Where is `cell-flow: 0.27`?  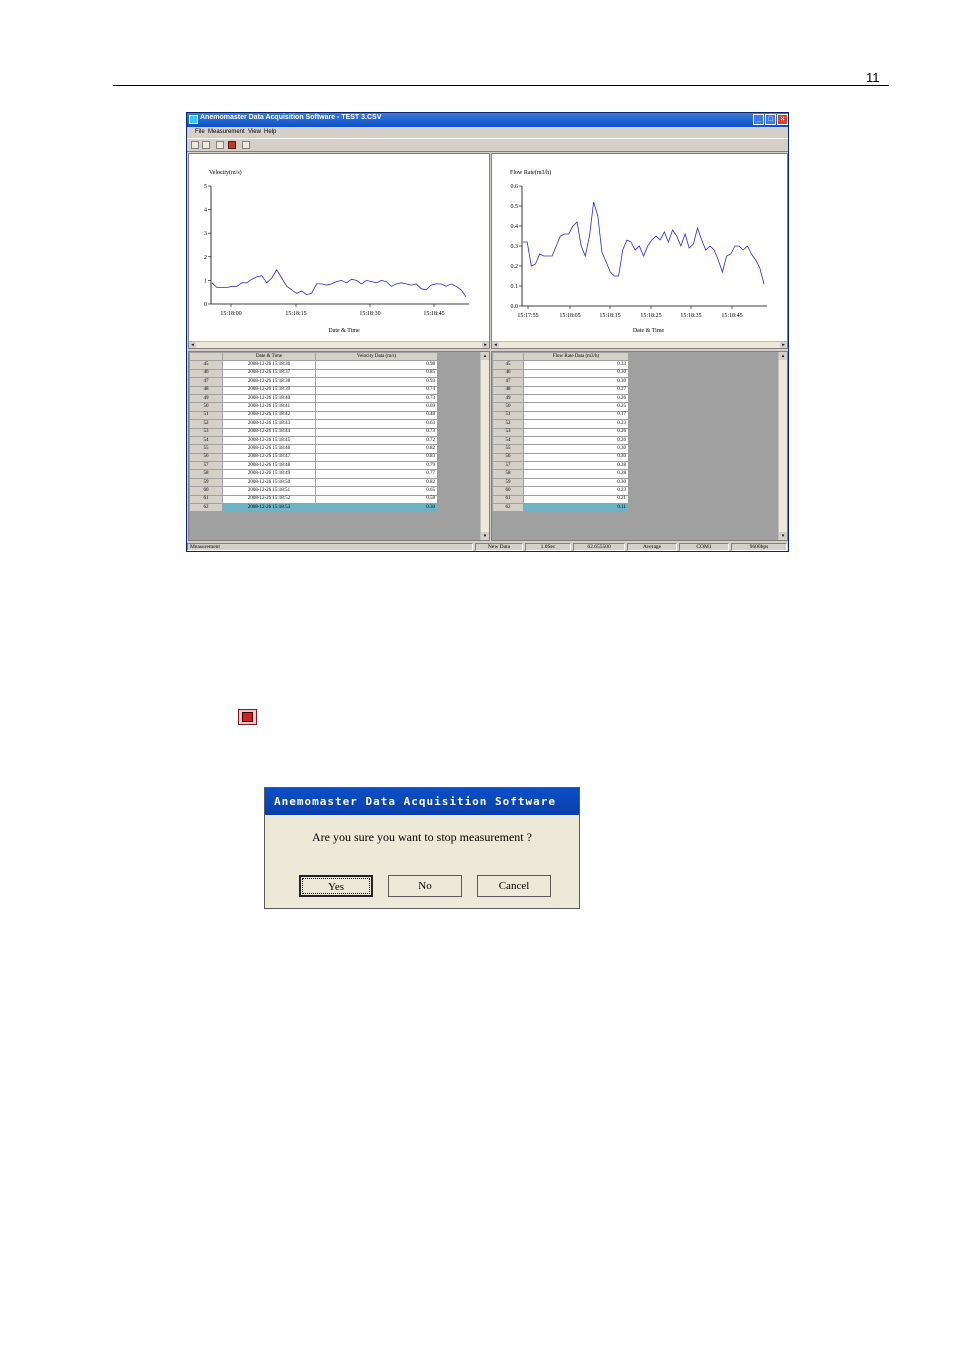
cell-flow: 0.27 is located at coordinates (576, 390).